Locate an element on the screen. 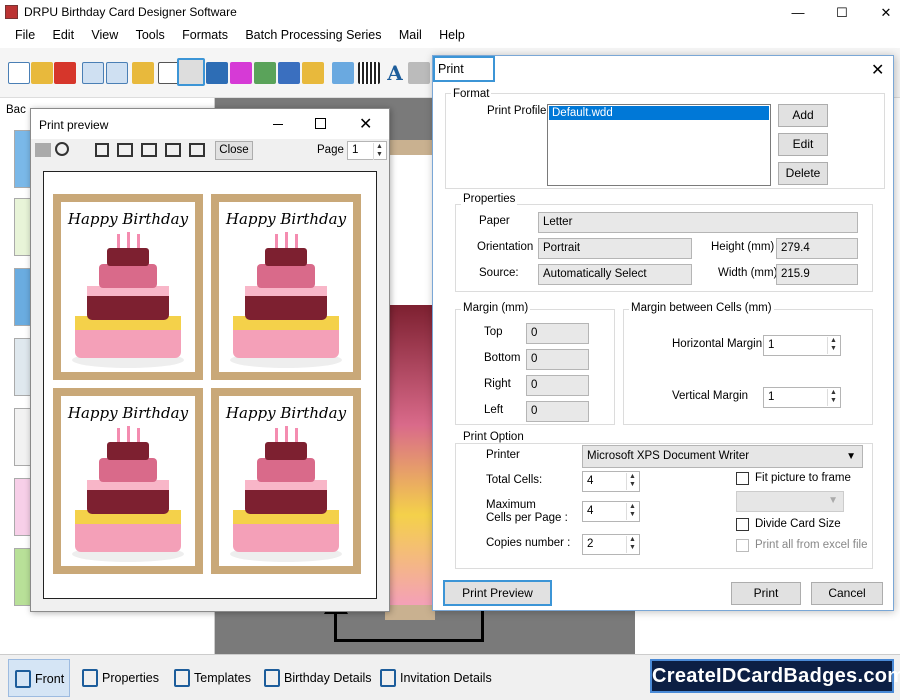 The image size is (900, 700). printer-select: Microsoft XPS Document Writer ▼ is located at coordinates (722, 456).